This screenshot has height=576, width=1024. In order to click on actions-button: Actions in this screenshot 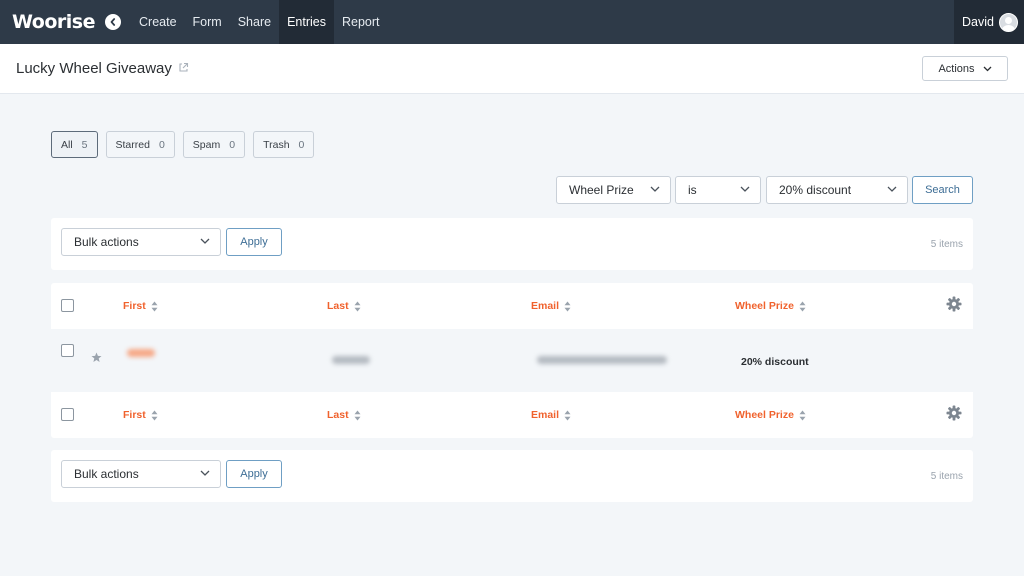, I will do `click(965, 68)`.